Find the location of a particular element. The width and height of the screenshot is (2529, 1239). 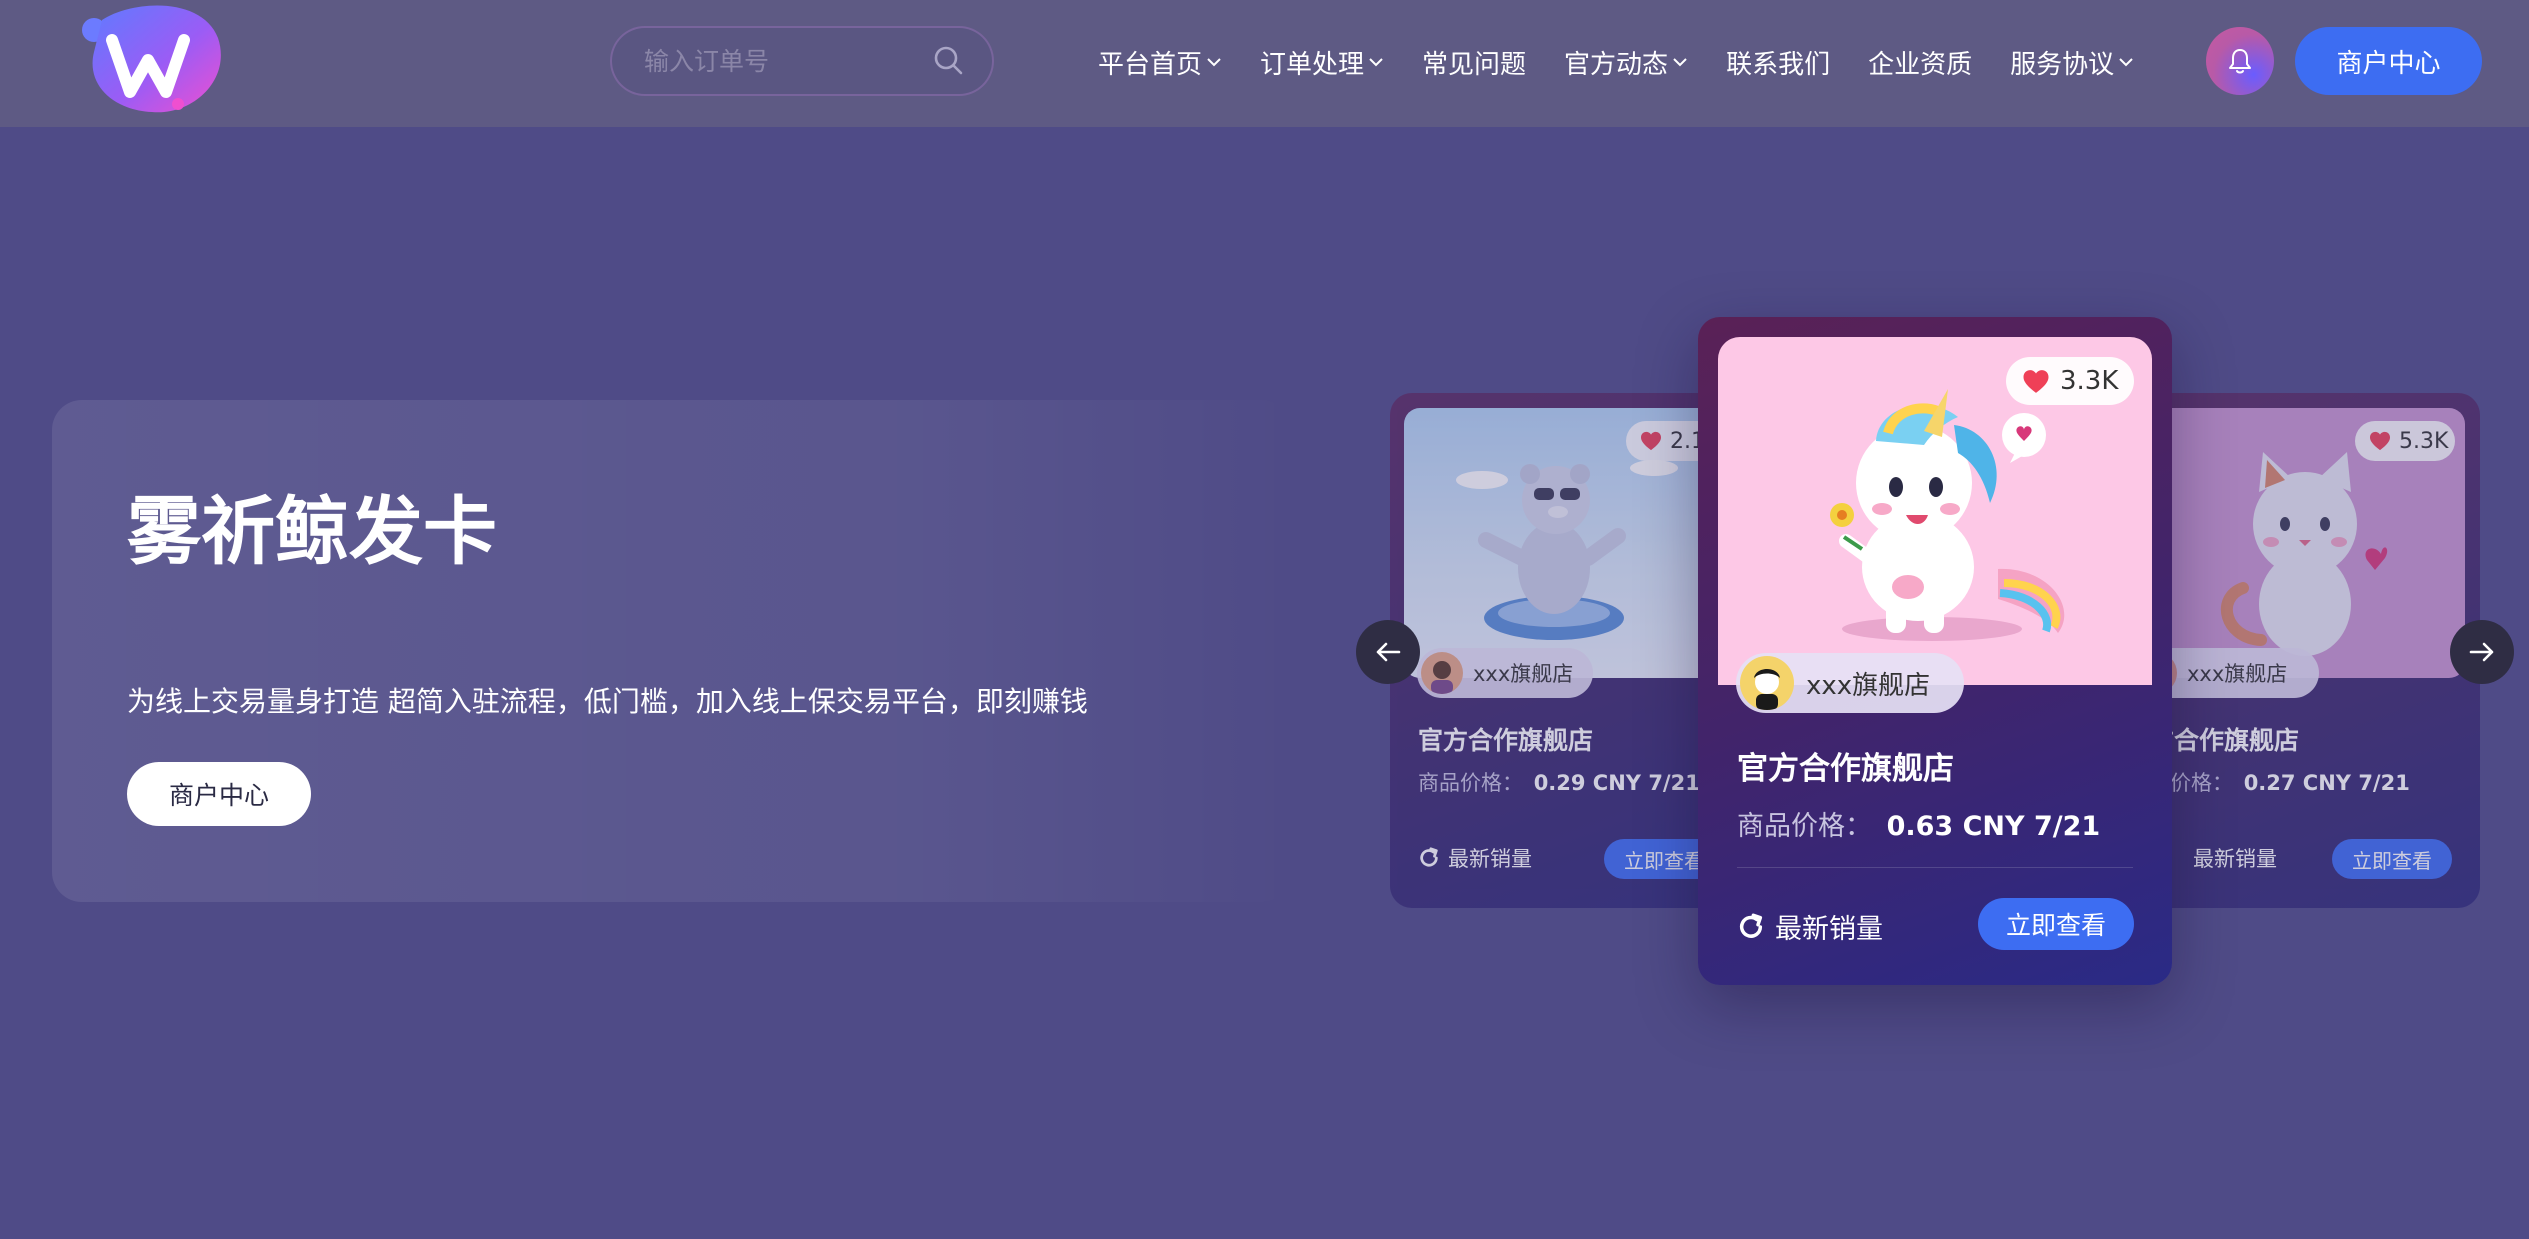

order-search-input is located at coordinates (784, 61).